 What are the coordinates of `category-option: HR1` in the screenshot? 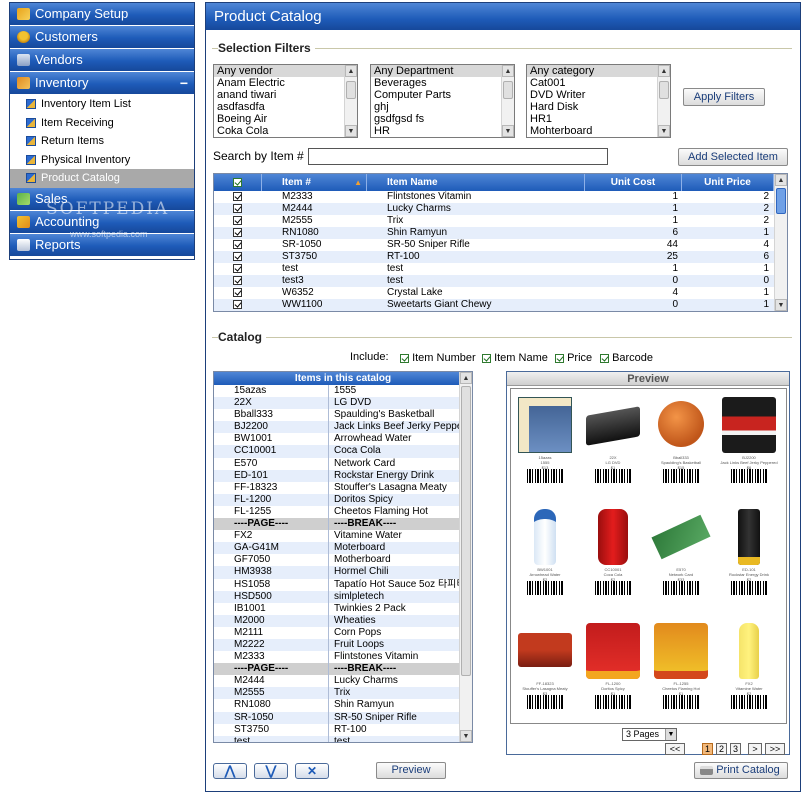 It's located at (598, 119).